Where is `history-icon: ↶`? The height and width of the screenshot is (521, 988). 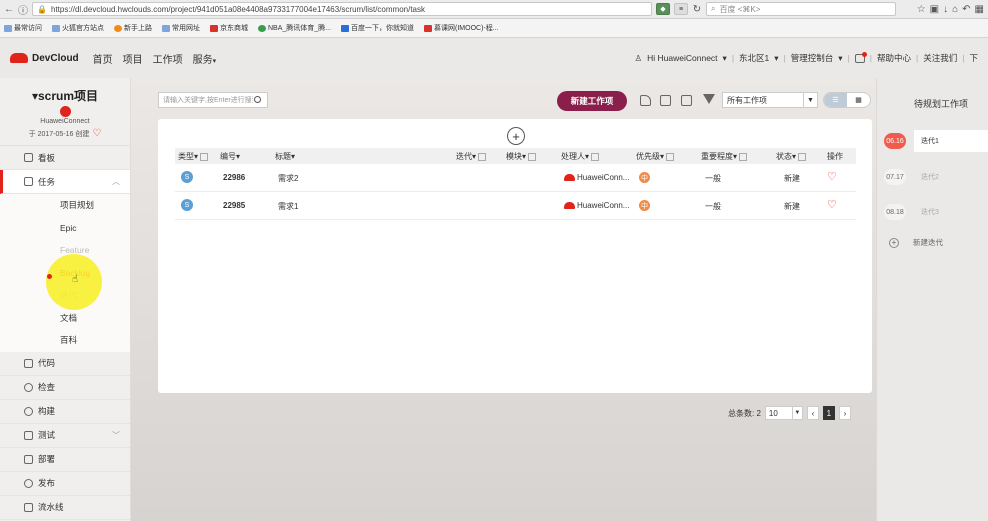 history-icon: ↶ is located at coordinates (966, 9).